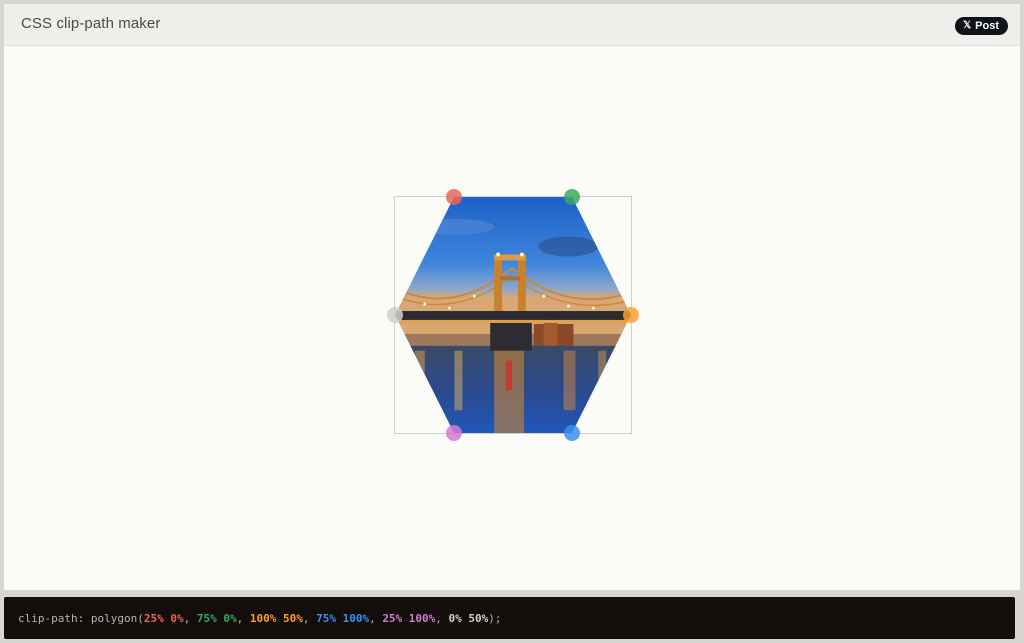 The image size is (1024, 643). I want to click on clip-path-editor-stage, so click(513, 315).